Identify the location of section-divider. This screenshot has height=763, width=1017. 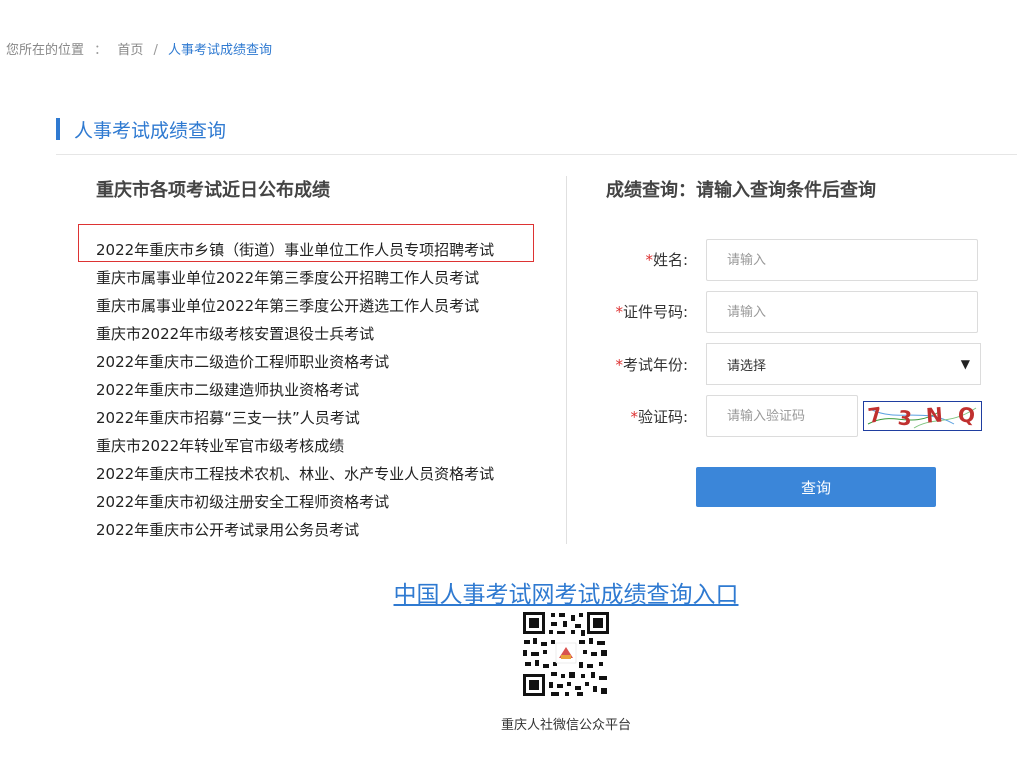
(536, 154).